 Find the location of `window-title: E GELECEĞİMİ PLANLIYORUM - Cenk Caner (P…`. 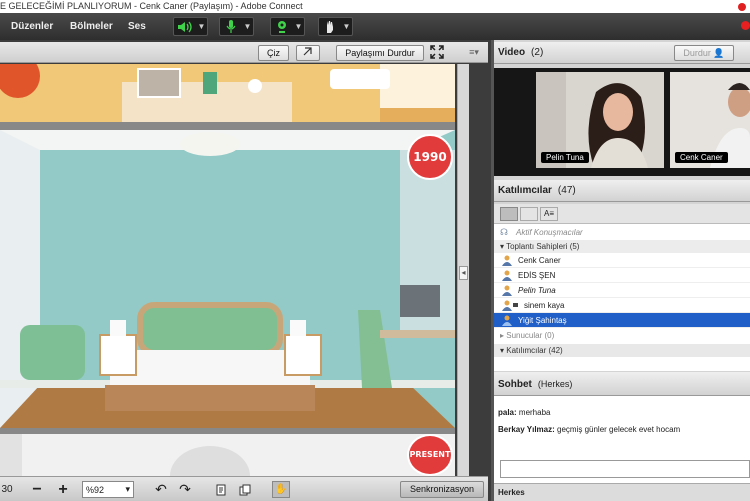

window-title: E GELECEĞİMİ PLANLIYORUM - Cenk Caner (P… is located at coordinates (151, 6).